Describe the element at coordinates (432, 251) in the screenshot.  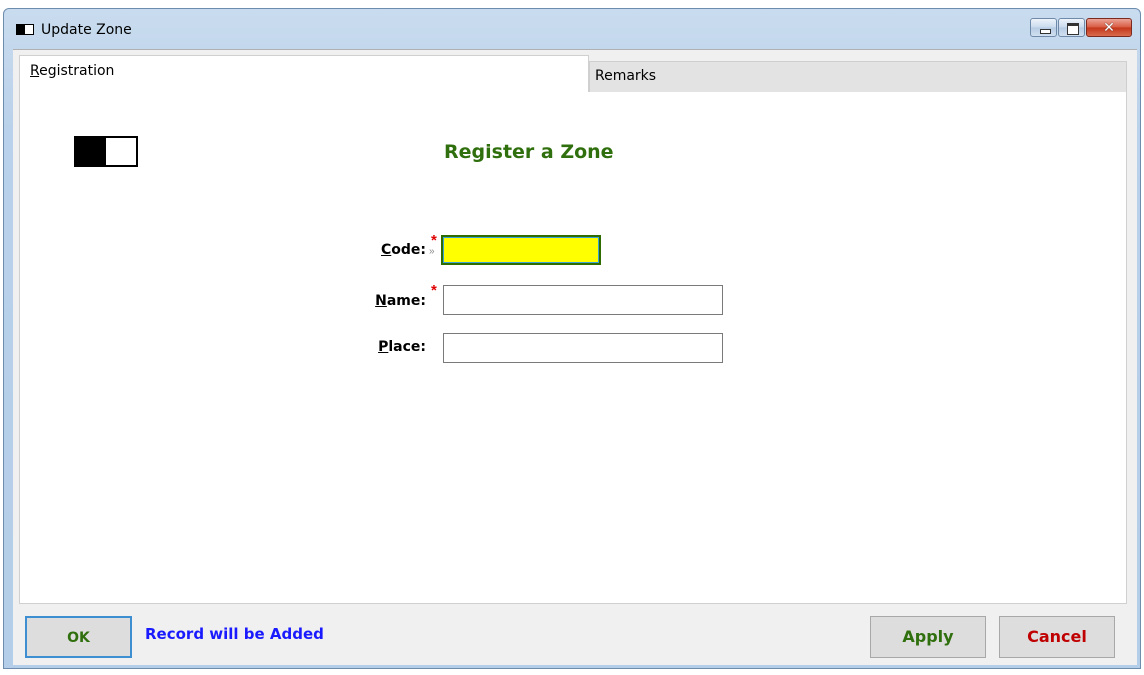
I see `focus-indicator-icon: »` at that location.